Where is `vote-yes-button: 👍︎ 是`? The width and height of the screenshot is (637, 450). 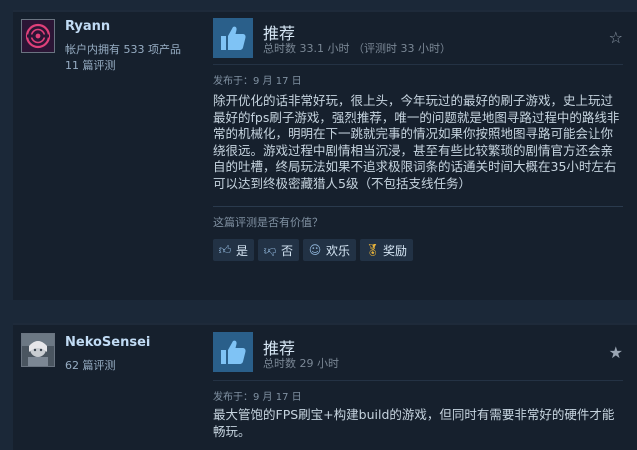 vote-yes-button: 👍︎ 是 is located at coordinates (234, 250).